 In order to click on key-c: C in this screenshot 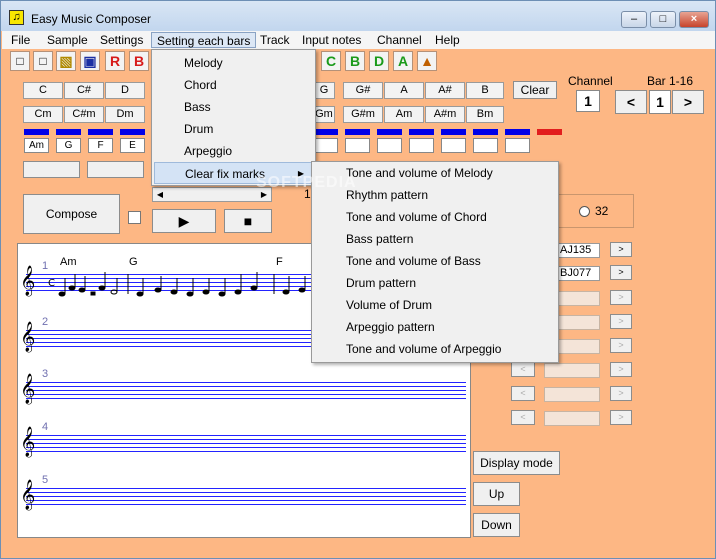, I will do `click(43, 90)`.